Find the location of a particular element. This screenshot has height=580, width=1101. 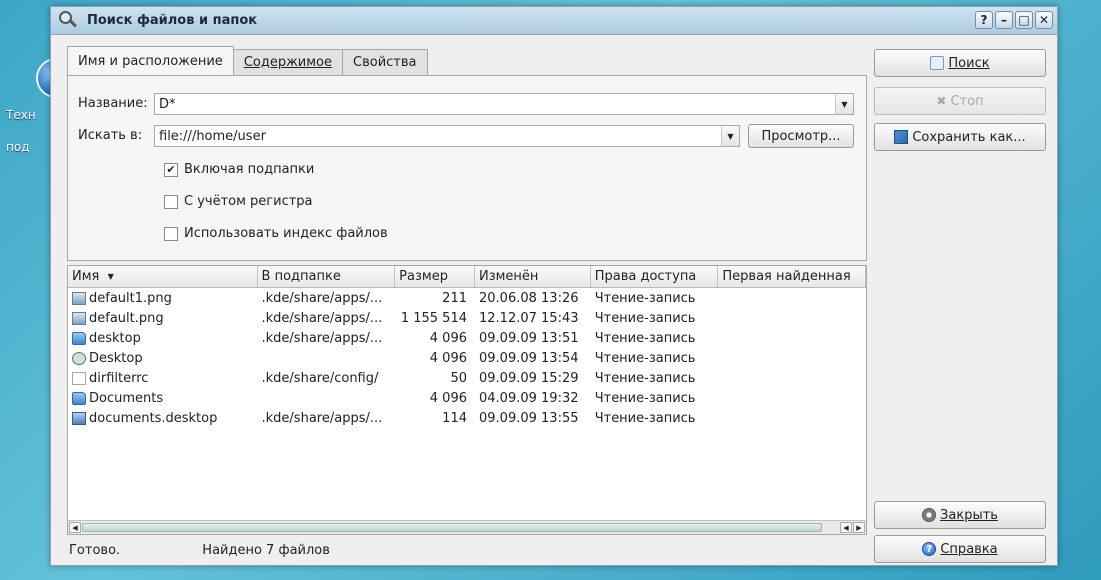

use-index-label: Использовать индекс файлов is located at coordinates (286, 233).